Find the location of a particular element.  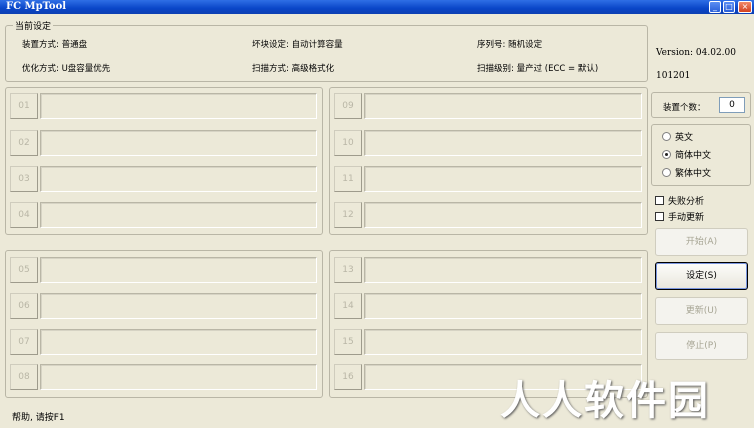

slot-number-button: 14 is located at coordinates (348, 306).